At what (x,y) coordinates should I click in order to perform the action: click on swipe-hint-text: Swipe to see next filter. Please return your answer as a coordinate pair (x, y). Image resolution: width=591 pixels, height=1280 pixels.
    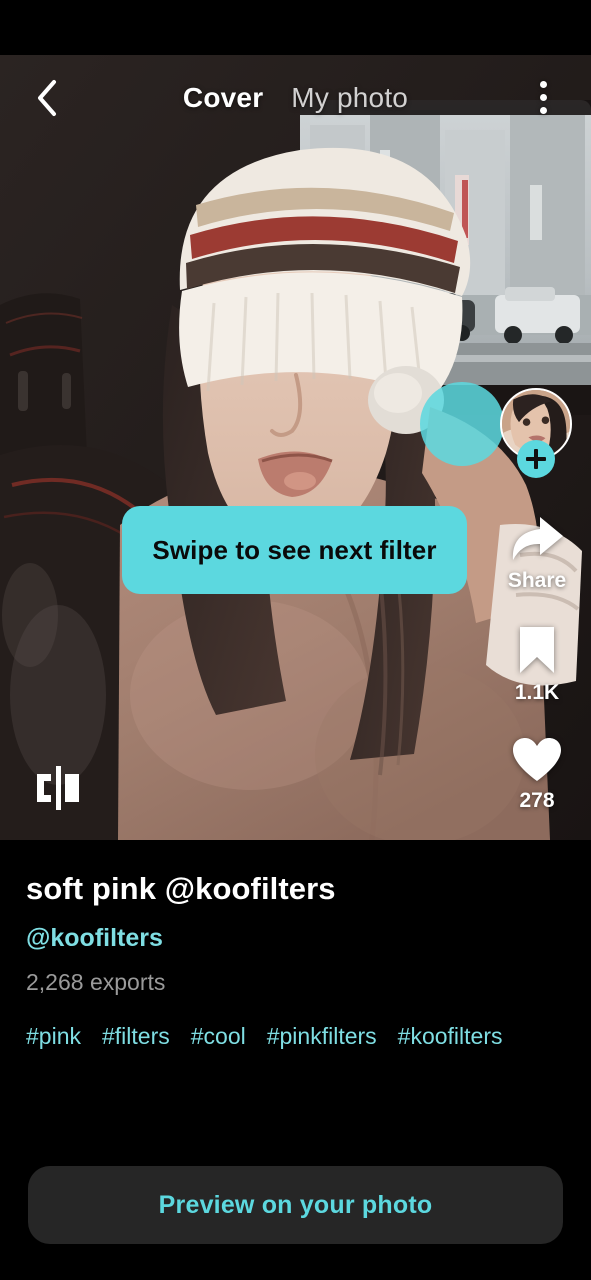
    Looking at the image, I should click on (294, 549).